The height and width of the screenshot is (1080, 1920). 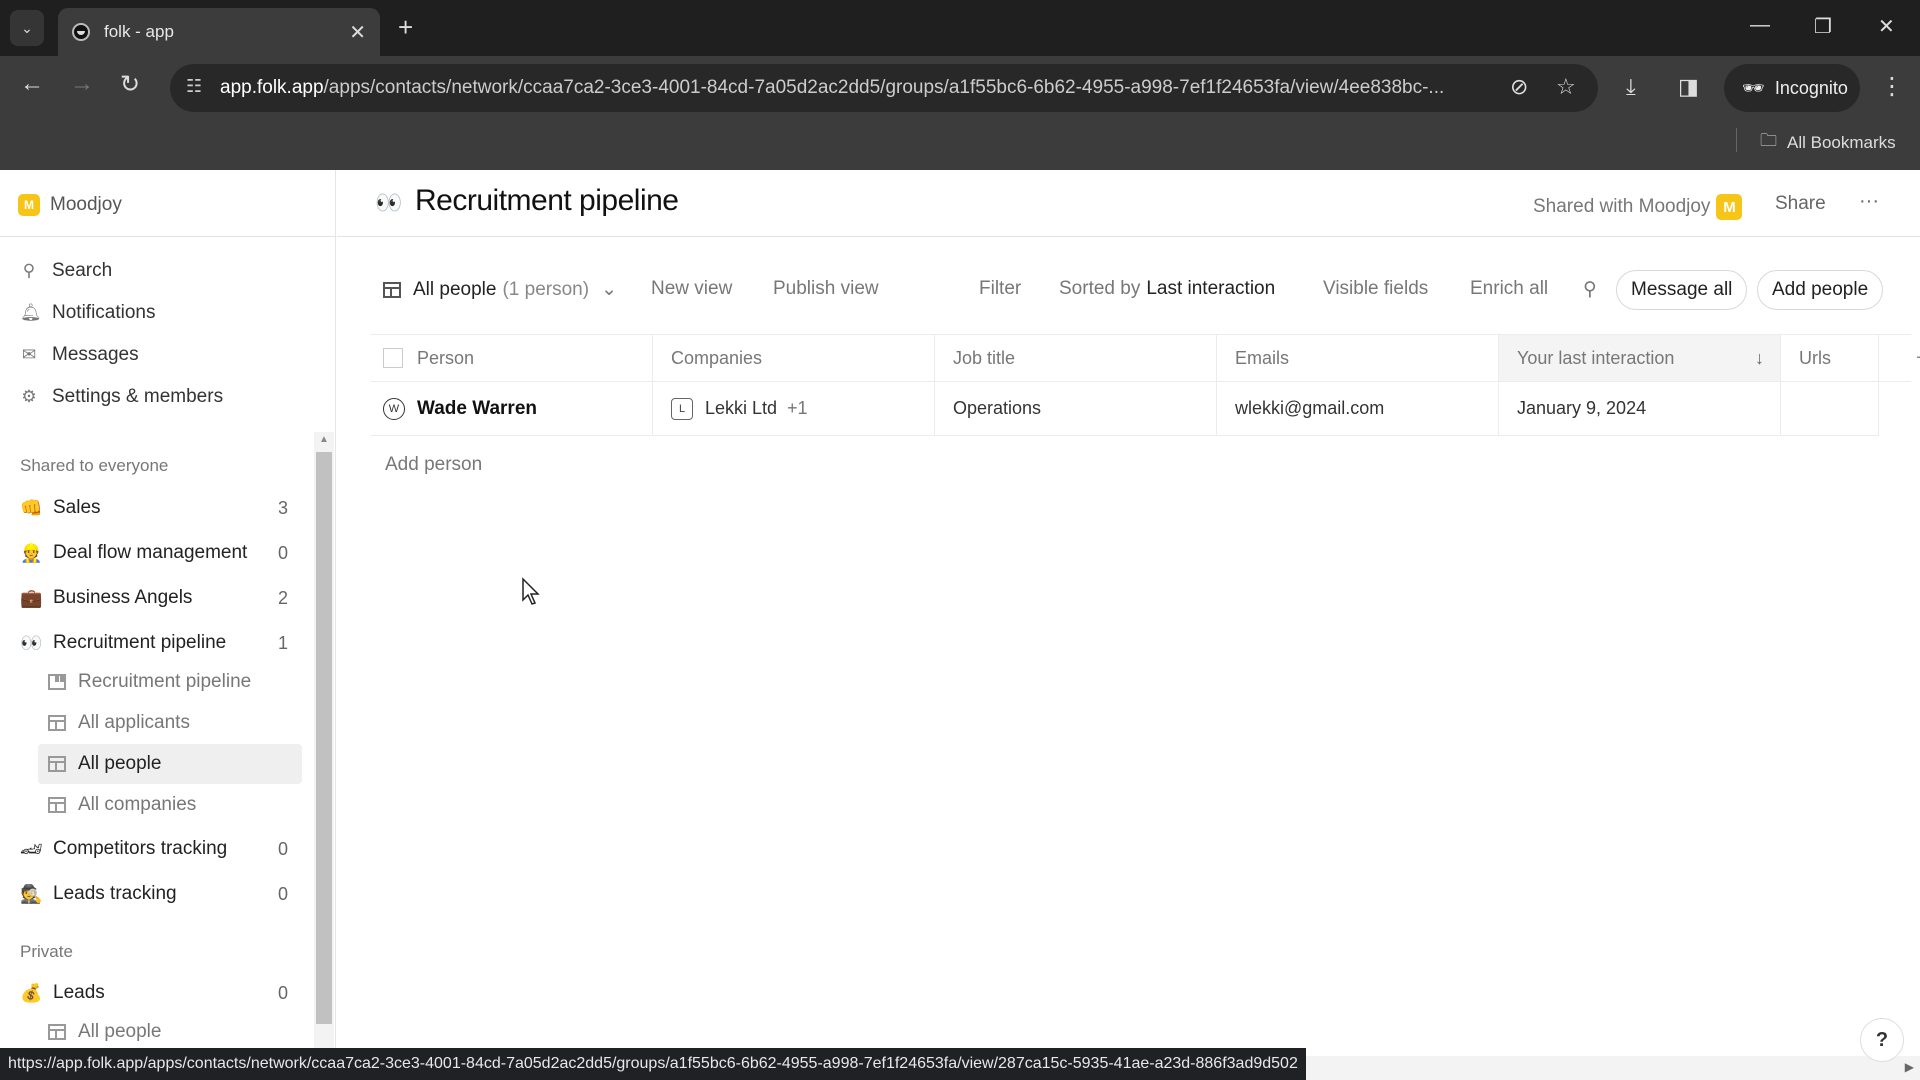 What do you see at coordinates (433, 465) in the screenshot?
I see `add-person-button: Add person` at bounding box center [433, 465].